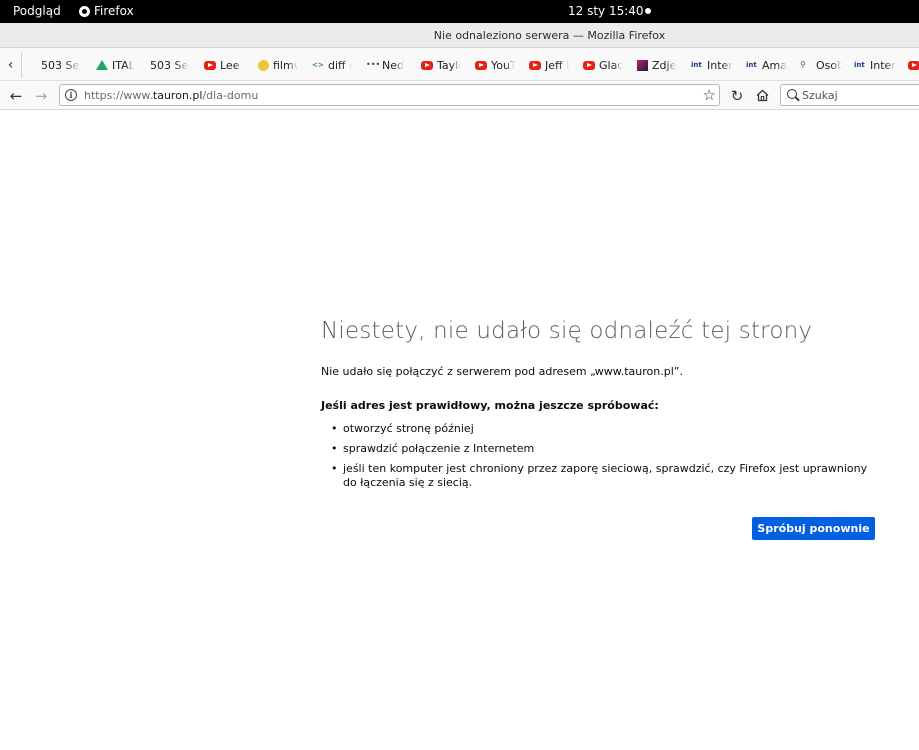 This screenshot has width=919, height=750. What do you see at coordinates (263, 65) in the screenshot?
I see `smiley-icon` at bounding box center [263, 65].